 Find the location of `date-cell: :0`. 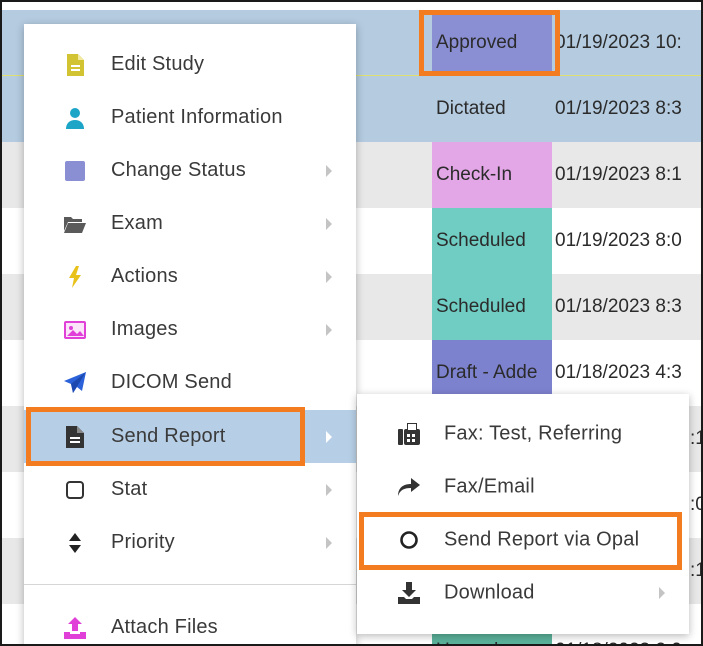

date-cell: :0 is located at coordinates (695, 504).